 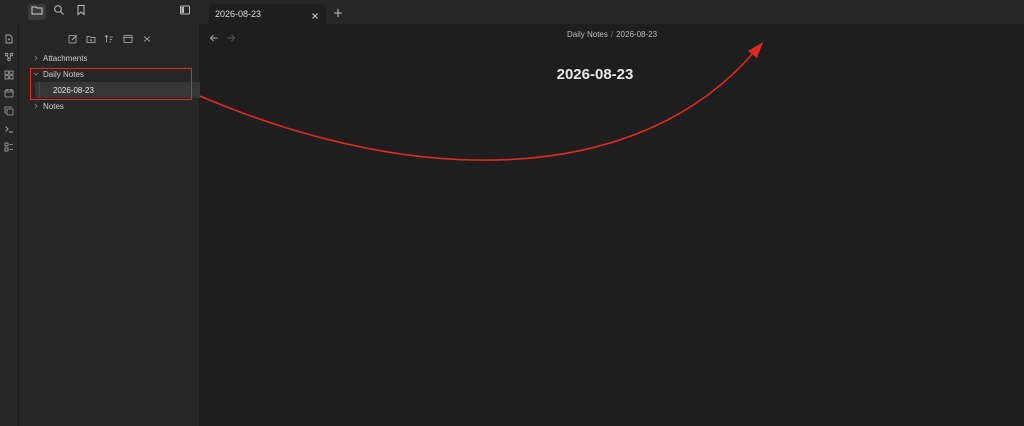 What do you see at coordinates (9, 145) in the screenshot?
I see `command-icon` at bounding box center [9, 145].